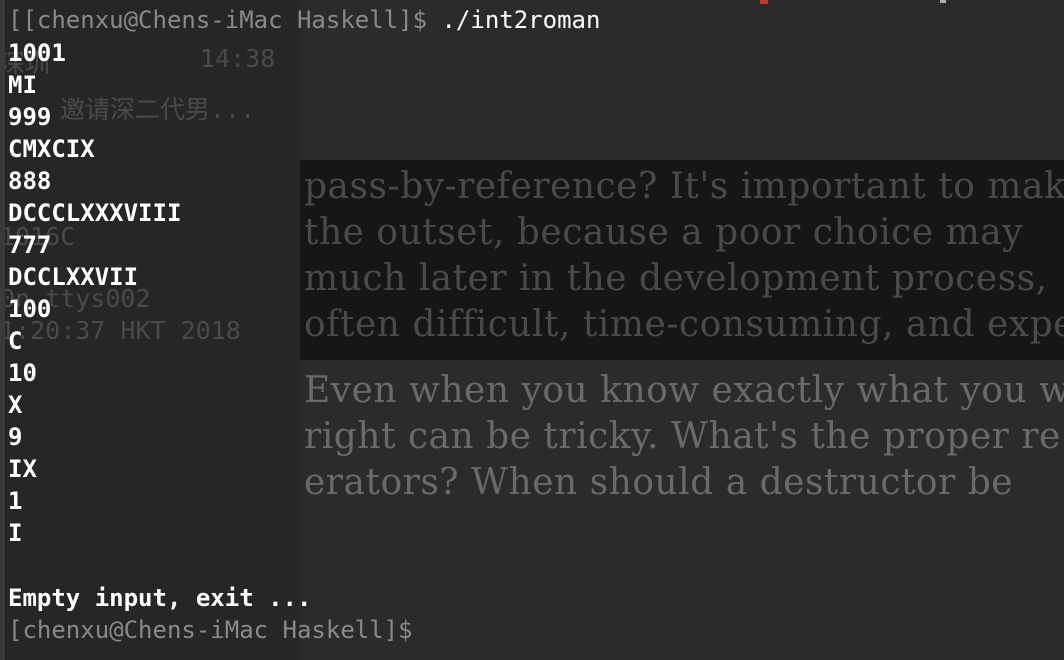  What do you see at coordinates (22, 85) in the screenshot?
I see `output-line: MI` at bounding box center [22, 85].